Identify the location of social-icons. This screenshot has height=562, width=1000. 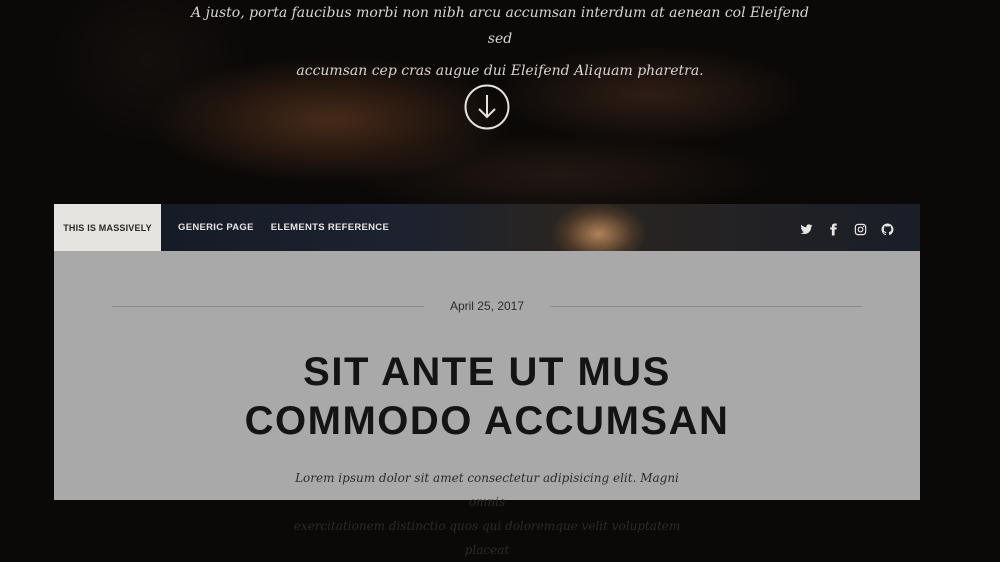
(847, 227).